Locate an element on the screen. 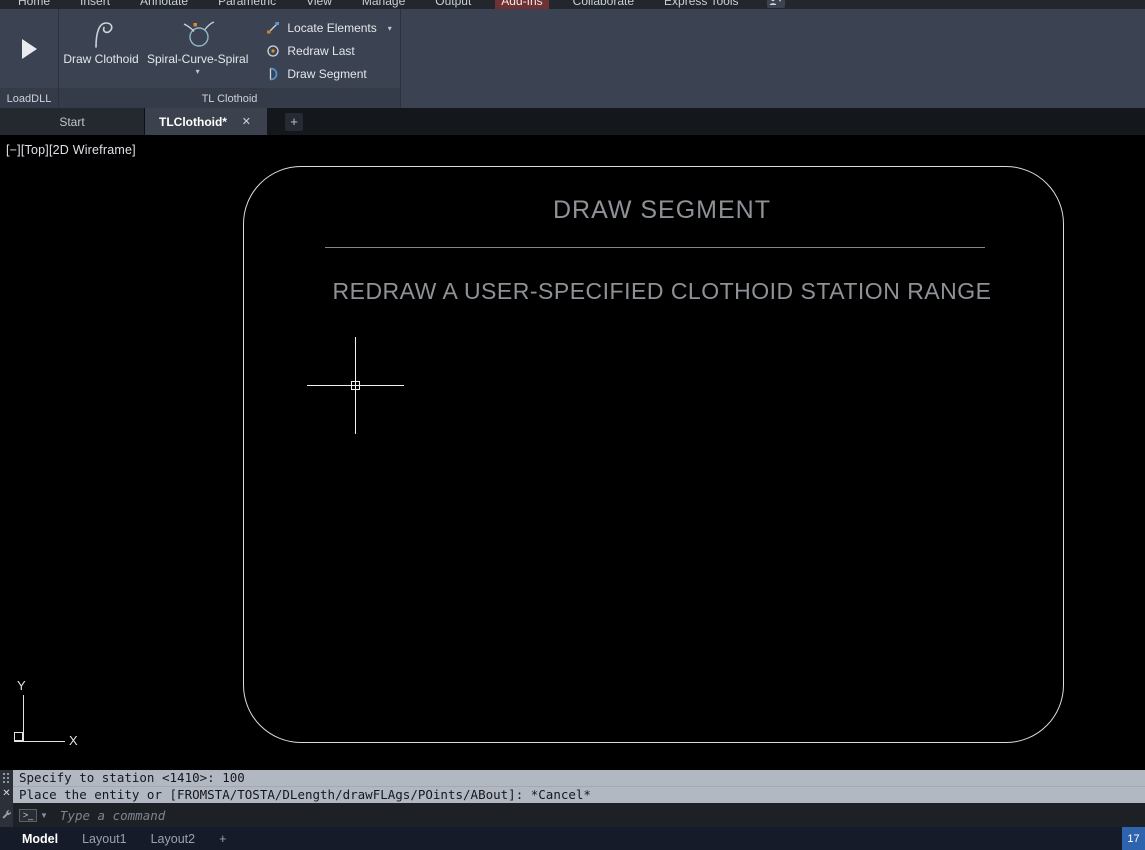 Image resolution: width=1145 pixels, height=850 pixels. ribbon-tab-express-tools: Express Tools is located at coordinates (701, 4).